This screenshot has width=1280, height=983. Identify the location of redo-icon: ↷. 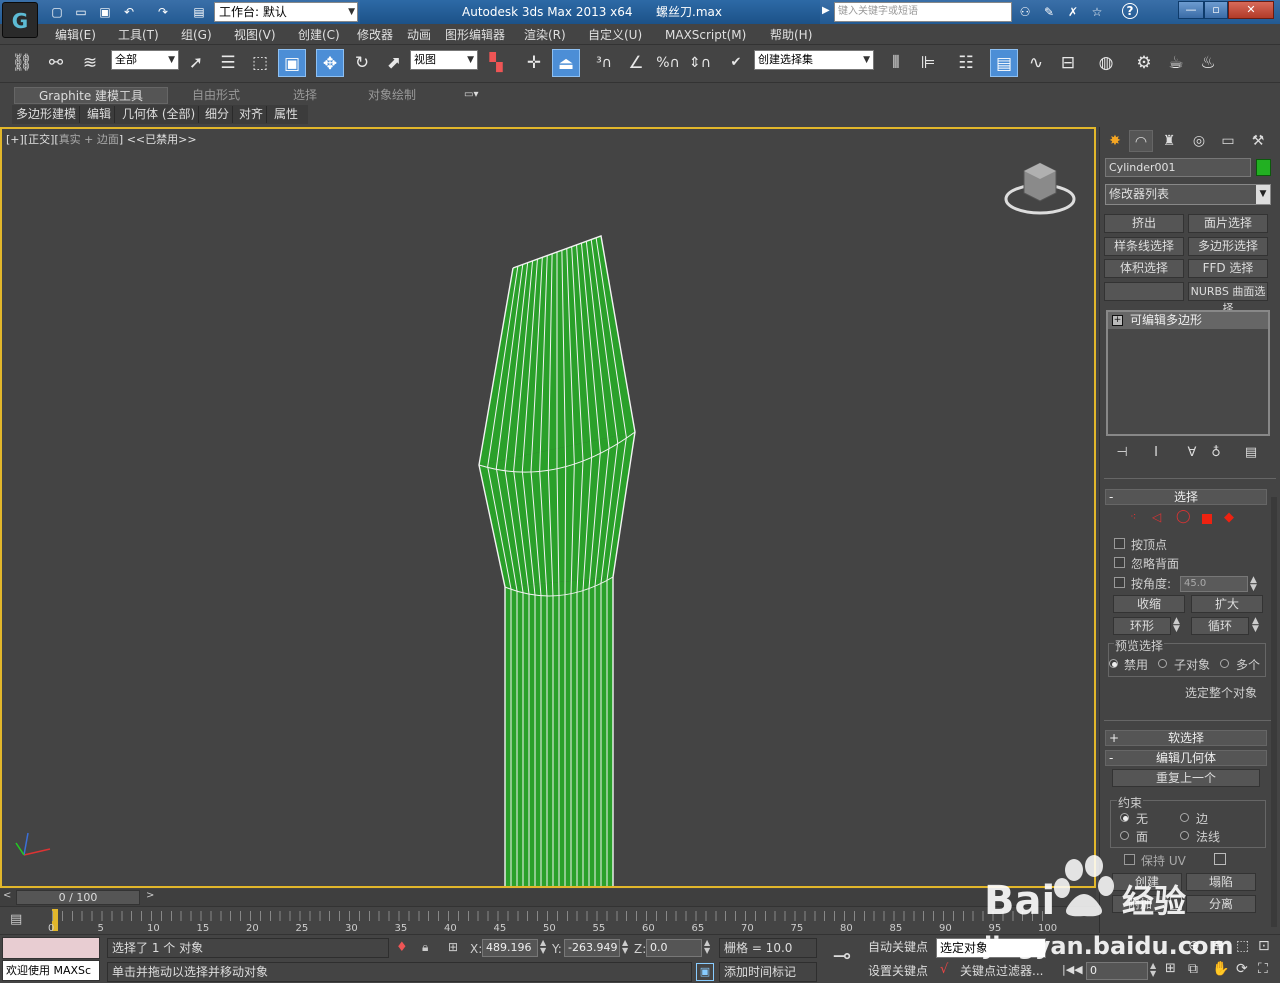
(163, 12).